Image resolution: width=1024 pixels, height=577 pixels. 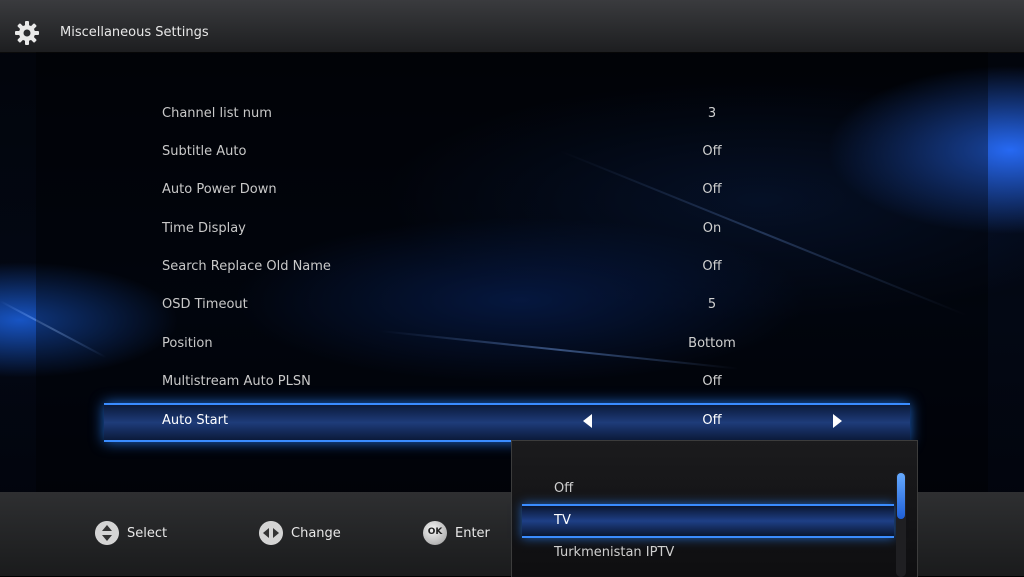 What do you see at coordinates (512, 307) in the screenshot?
I see `settings-row-osd-timeout: OSD Timeout 5` at bounding box center [512, 307].